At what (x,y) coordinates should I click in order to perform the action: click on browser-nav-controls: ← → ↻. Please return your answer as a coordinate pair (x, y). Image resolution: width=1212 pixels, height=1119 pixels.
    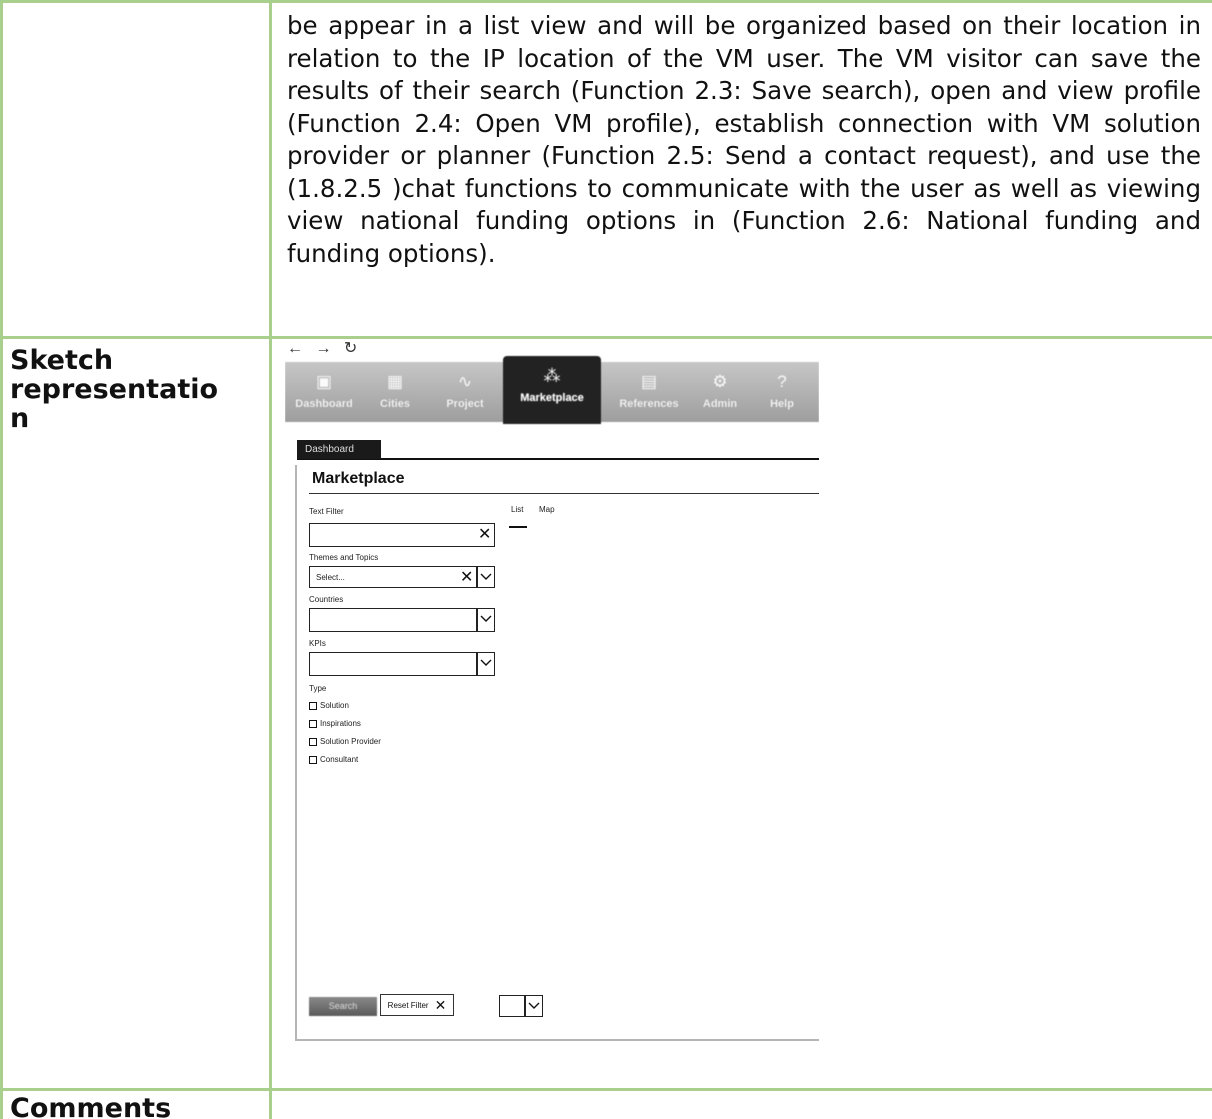
    Looking at the image, I should click on (324, 349).